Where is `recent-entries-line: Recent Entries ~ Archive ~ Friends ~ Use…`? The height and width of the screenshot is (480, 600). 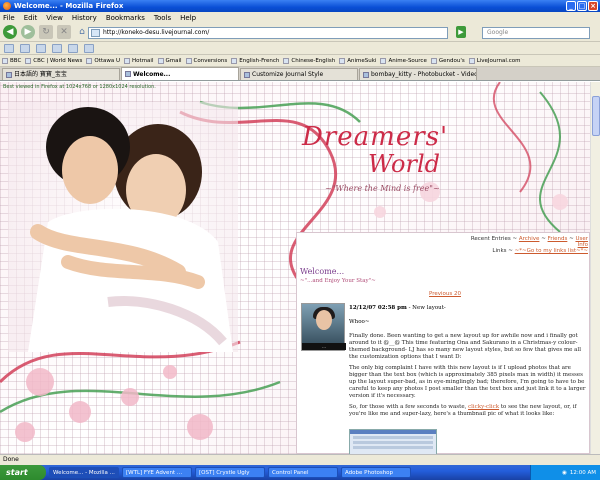
recent-entries-line: Recent Entries ~ Archive ~ Friends ~ Use… is located at coordinates (529, 242).